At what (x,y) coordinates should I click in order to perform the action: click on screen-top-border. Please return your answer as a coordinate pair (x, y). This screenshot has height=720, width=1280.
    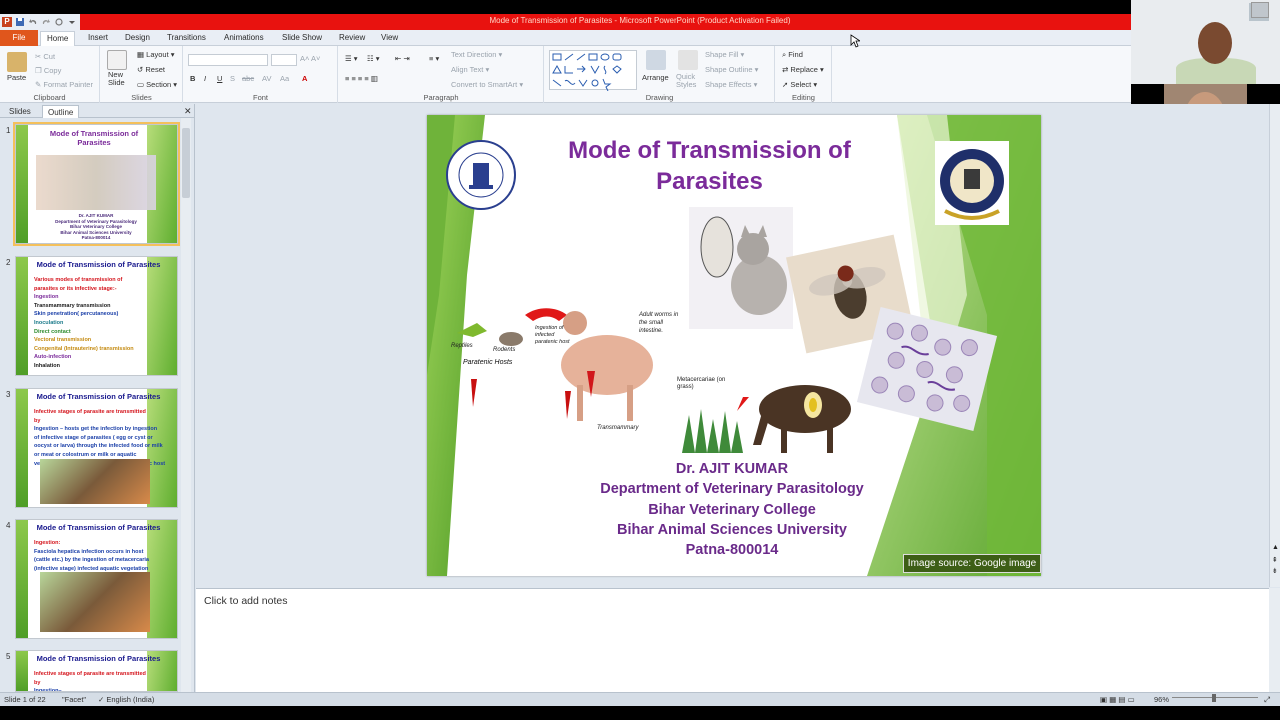
    Looking at the image, I should click on (640, 7).